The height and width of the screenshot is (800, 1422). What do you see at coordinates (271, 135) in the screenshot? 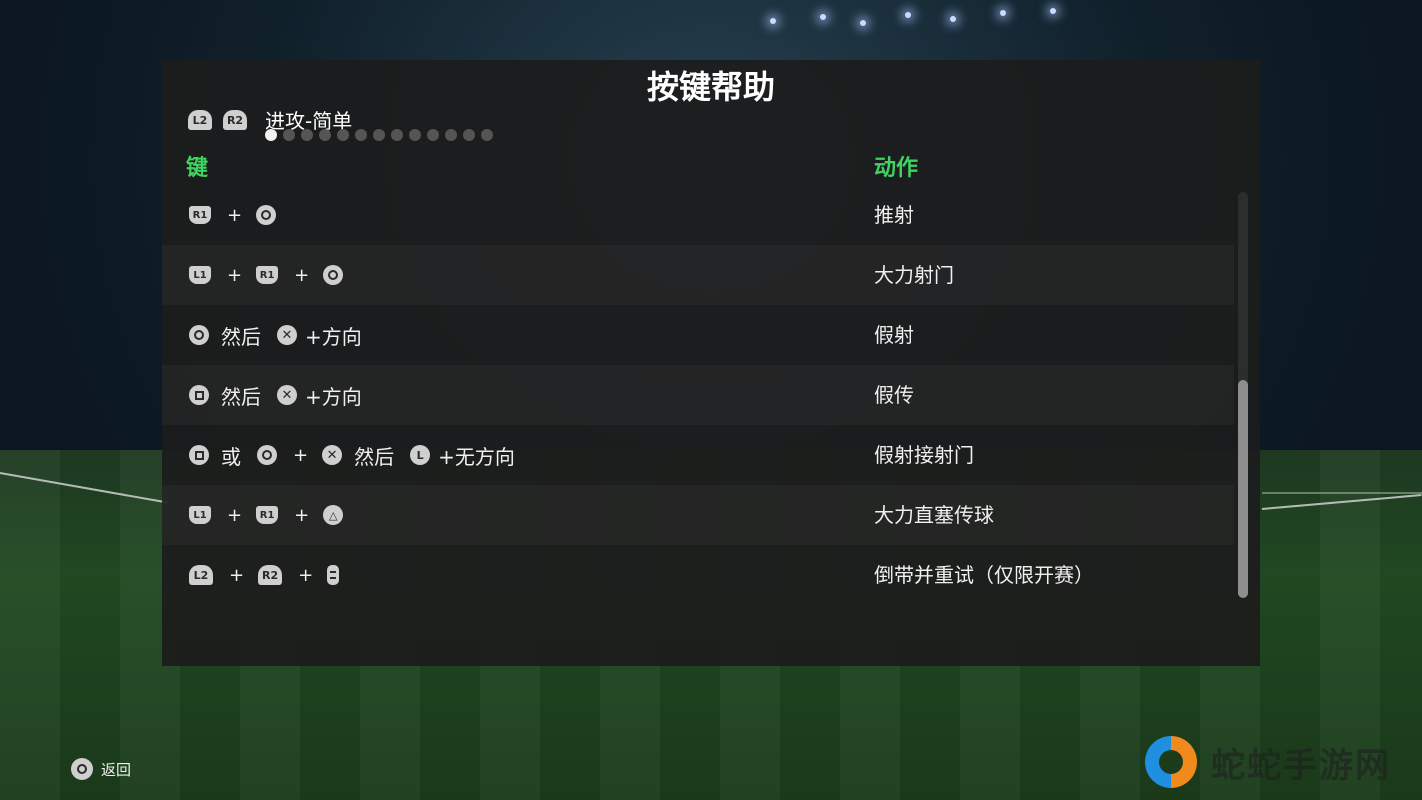
I see `page-dot-active` at bounding box center [271, 135].